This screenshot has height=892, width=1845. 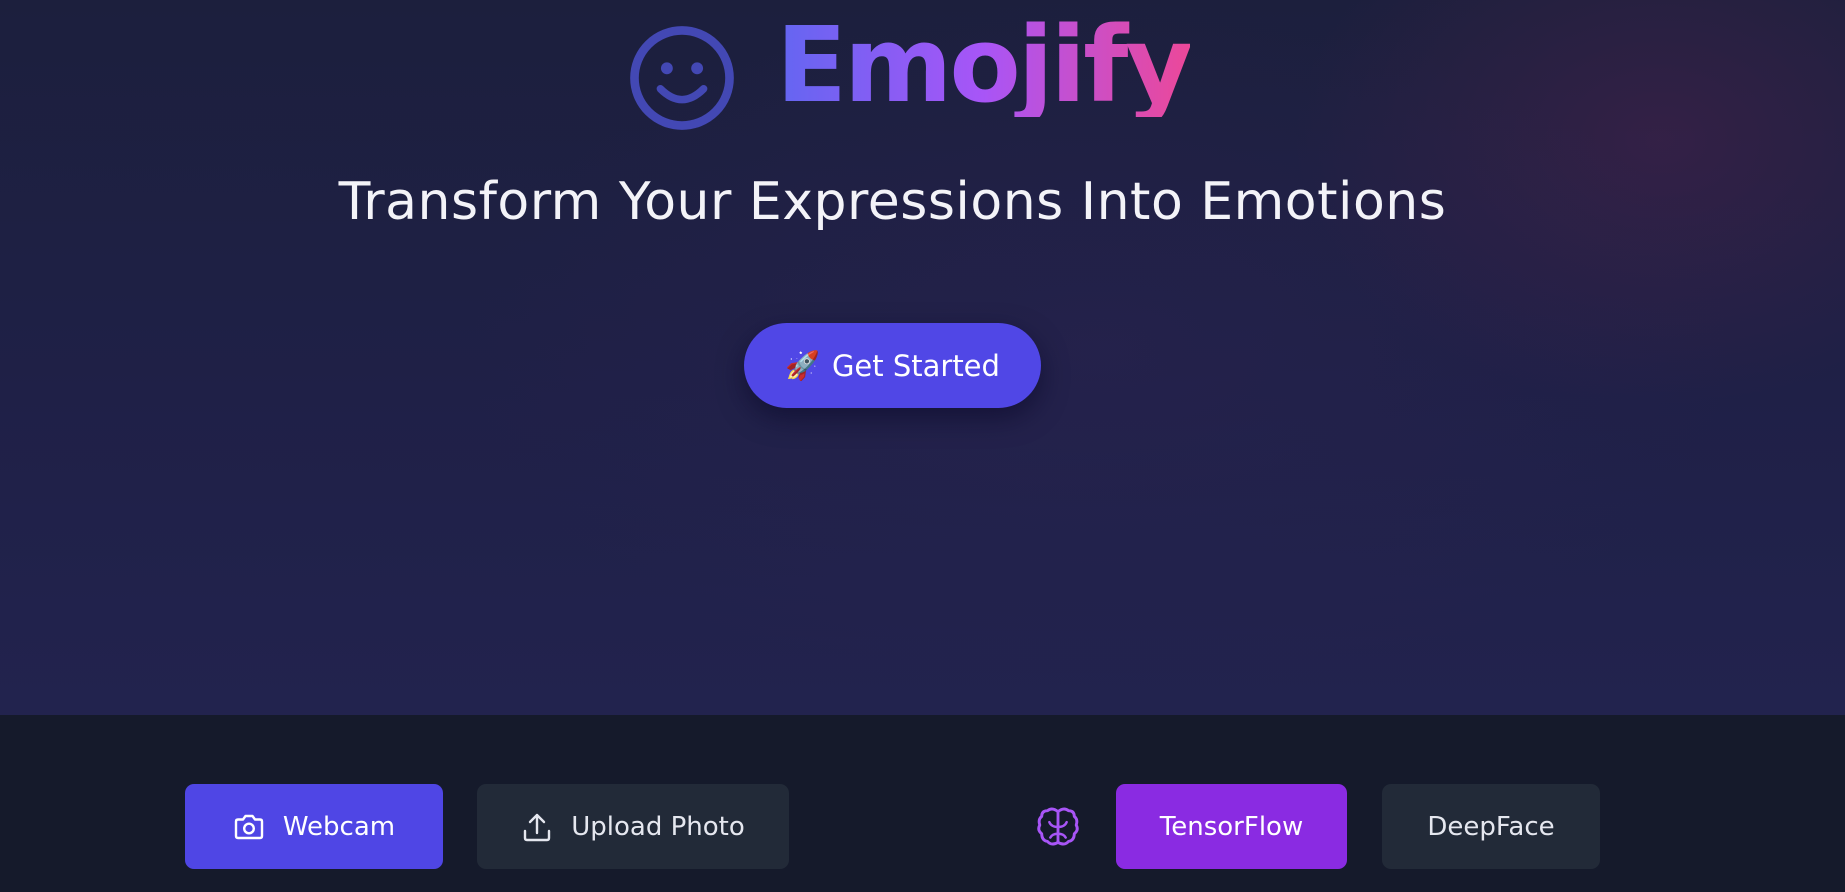 I want to click on get-started-label: Get Started, so click(x=915, y=365).